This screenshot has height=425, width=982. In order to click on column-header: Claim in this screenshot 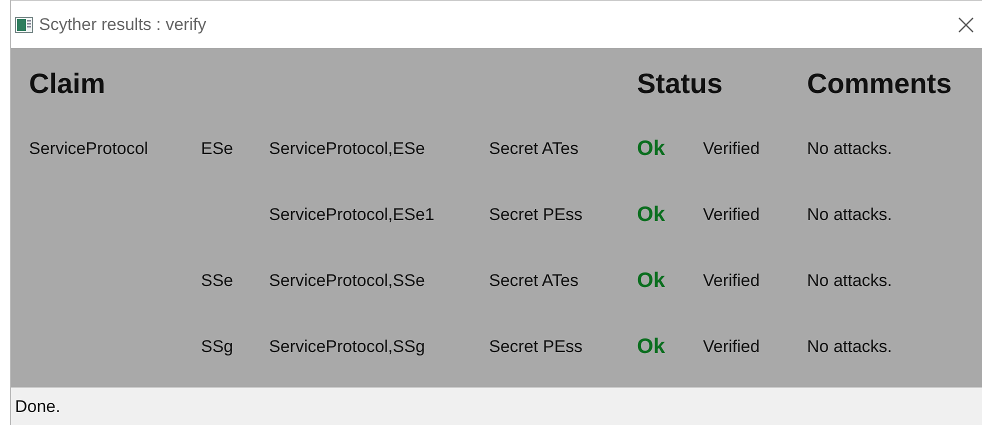, I will do `click(67, 84)`.